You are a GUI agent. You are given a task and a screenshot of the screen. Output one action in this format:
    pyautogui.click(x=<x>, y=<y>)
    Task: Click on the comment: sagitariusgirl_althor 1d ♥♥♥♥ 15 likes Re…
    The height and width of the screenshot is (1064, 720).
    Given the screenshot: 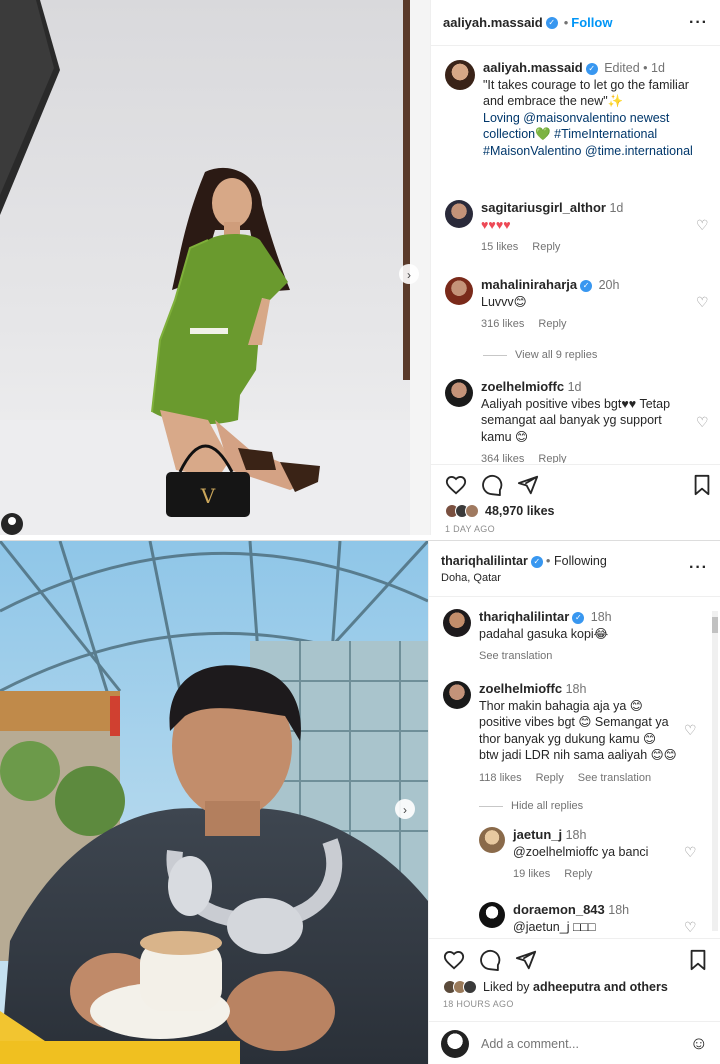 What is the action you would take?
    pyautogui.click(x=576, y=230)
    